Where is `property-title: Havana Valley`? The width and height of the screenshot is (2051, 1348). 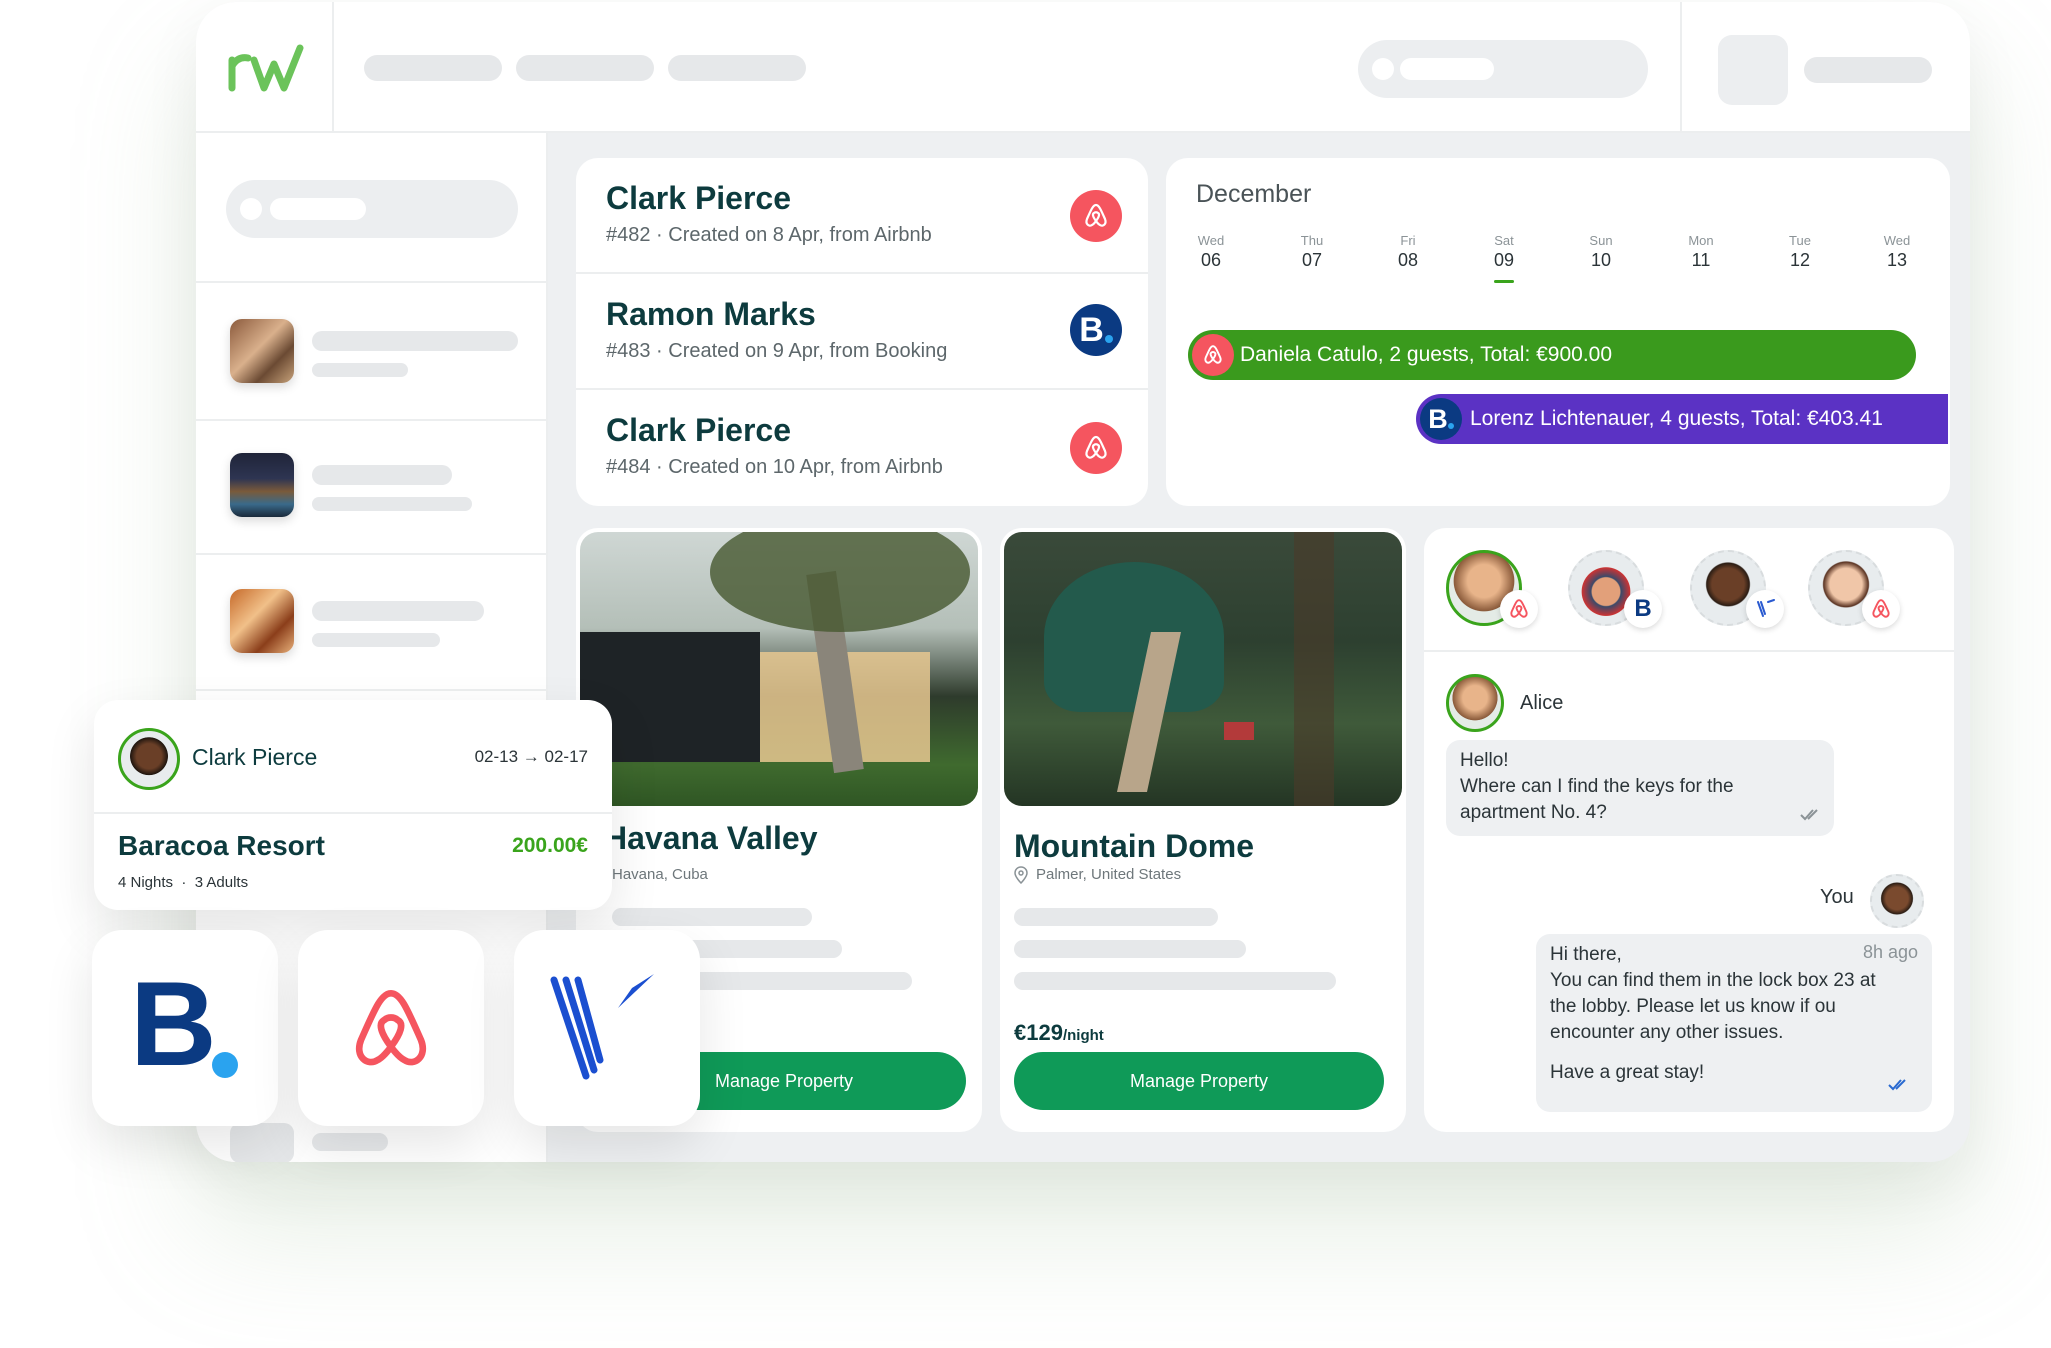
property-title: Havana Valley is located at coordinates (711, 838).